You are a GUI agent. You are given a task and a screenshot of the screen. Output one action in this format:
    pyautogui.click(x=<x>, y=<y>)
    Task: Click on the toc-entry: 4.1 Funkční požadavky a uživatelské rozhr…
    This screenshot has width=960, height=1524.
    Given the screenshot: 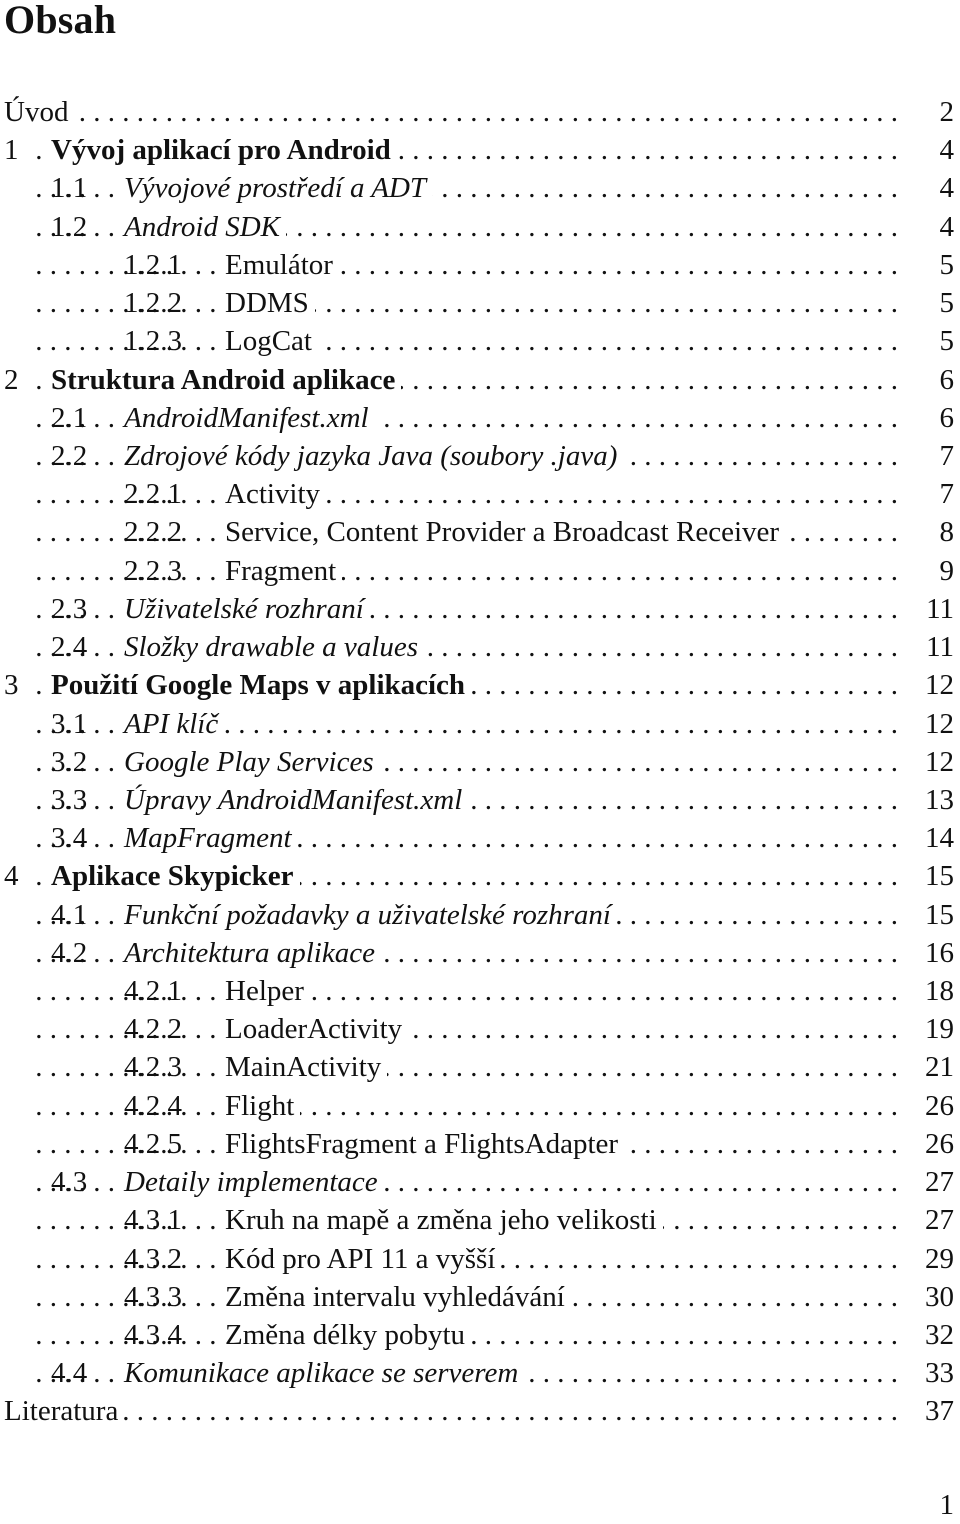 What is the action you would take?
    pyautogui.click(x=480, y=914)
    